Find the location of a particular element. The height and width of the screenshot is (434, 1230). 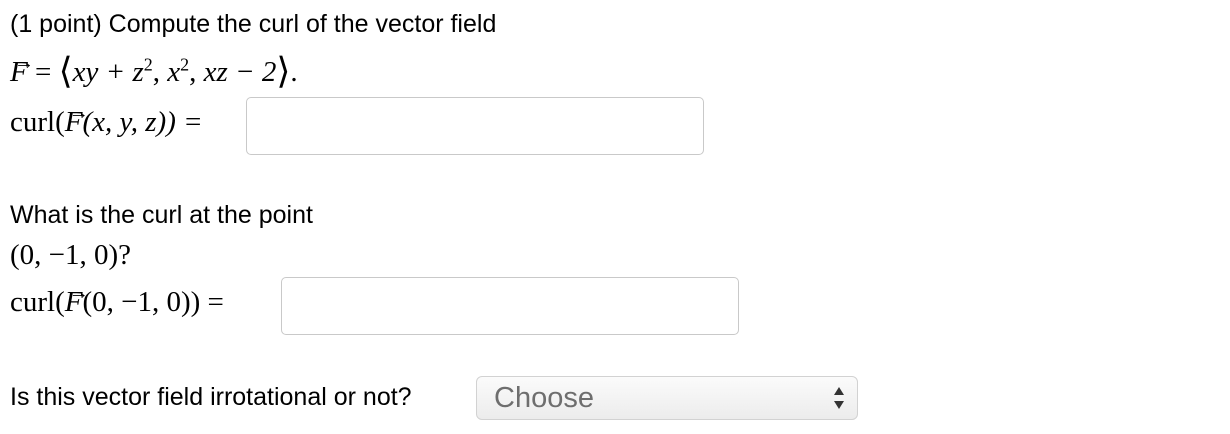

field-component-3: xz − 2 is located at coordinates (240, 72).